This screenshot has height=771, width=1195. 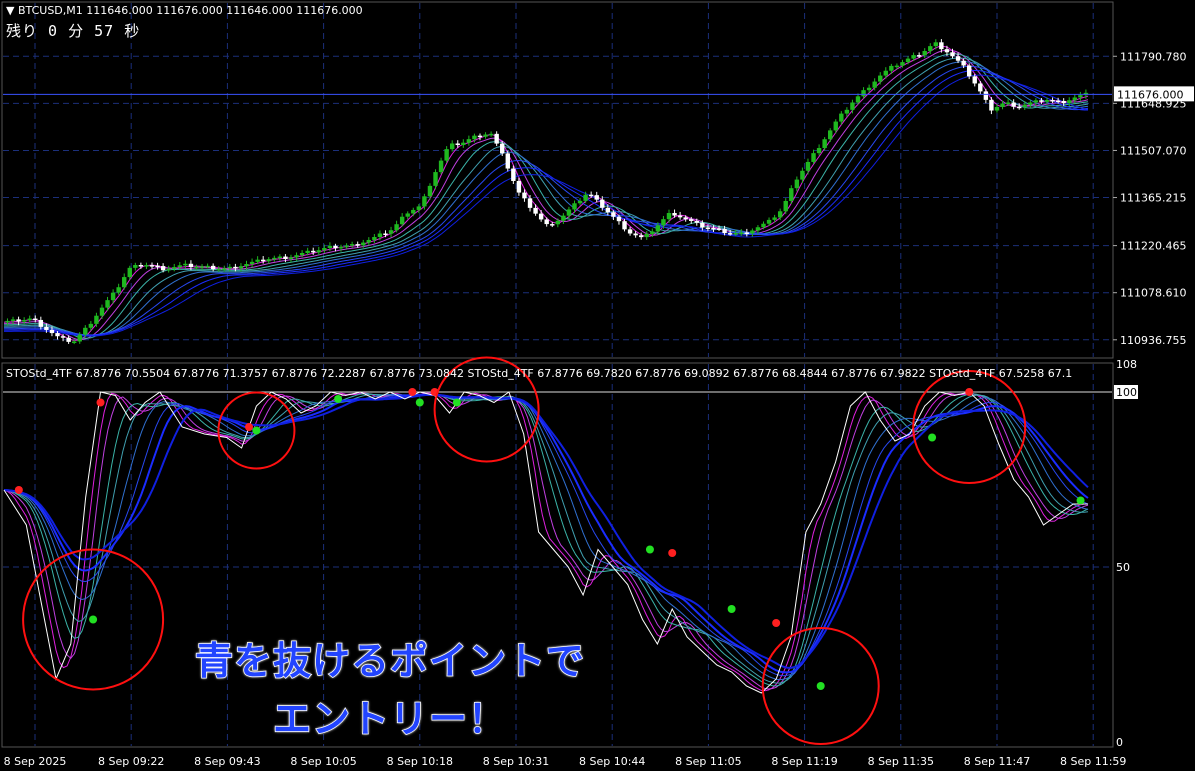 I want to click on price-tick-label: 111648.925, so click(x=1153, y=103).